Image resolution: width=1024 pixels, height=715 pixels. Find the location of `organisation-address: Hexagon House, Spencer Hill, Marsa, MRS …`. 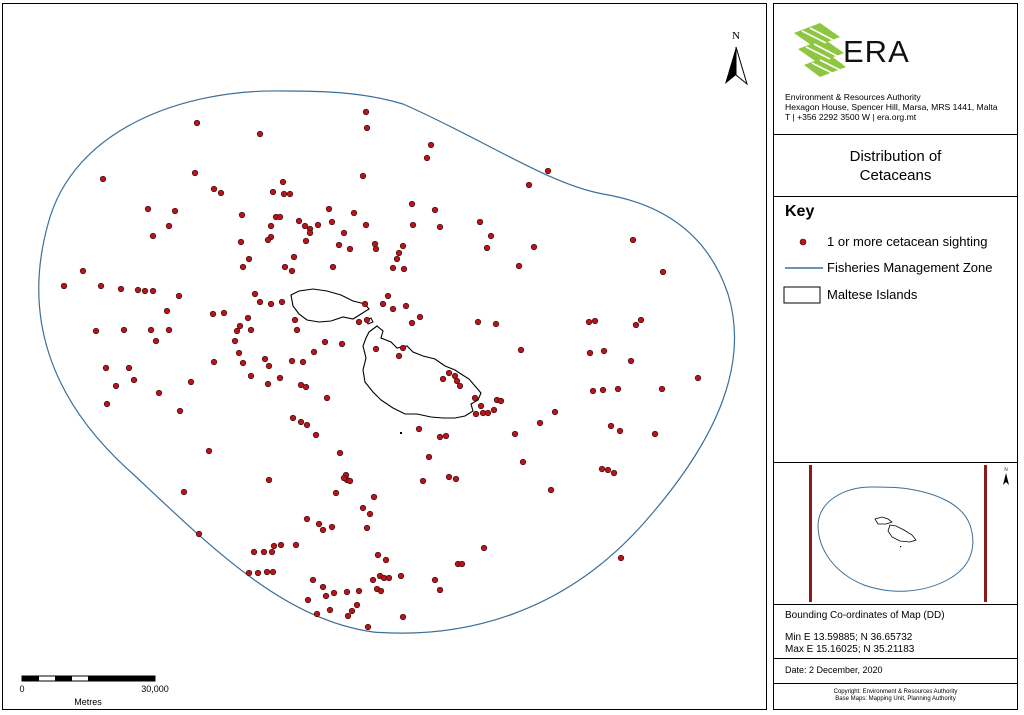

organisation-address: Hexagon House, Spencer Hill, Marsa, MRS … is located at coordinates (891, 107).